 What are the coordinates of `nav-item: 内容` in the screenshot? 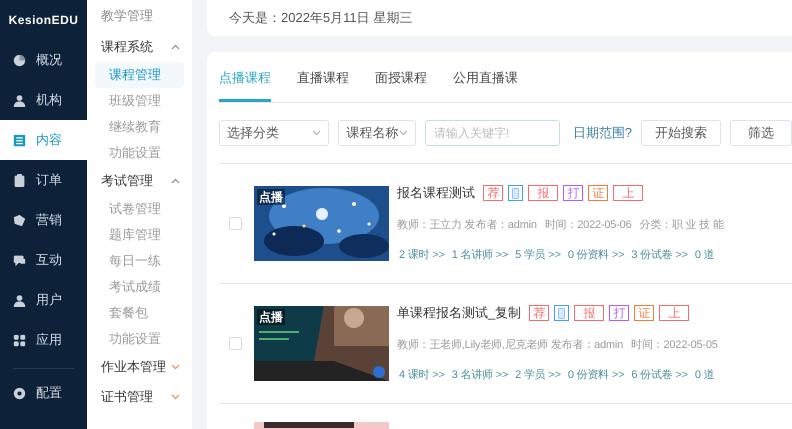 It's located at (43, 140).